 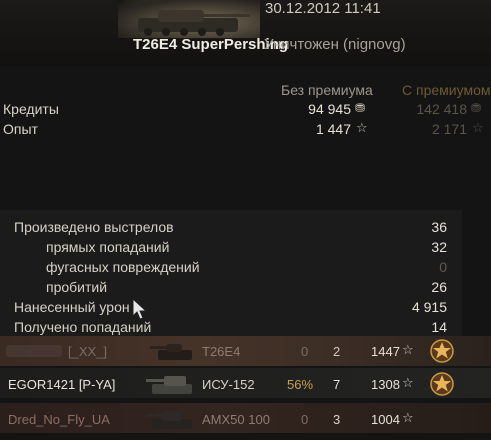 I want to click on stat-value: 26, so click(x=439, y=287).